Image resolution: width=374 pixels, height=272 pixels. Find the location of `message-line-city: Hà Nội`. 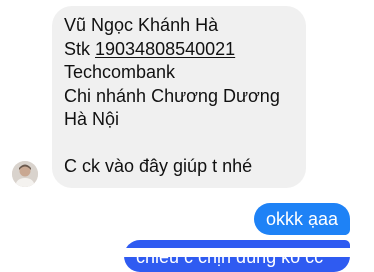

message-line-city: Hà Nội is located at coordinates (92, 119).